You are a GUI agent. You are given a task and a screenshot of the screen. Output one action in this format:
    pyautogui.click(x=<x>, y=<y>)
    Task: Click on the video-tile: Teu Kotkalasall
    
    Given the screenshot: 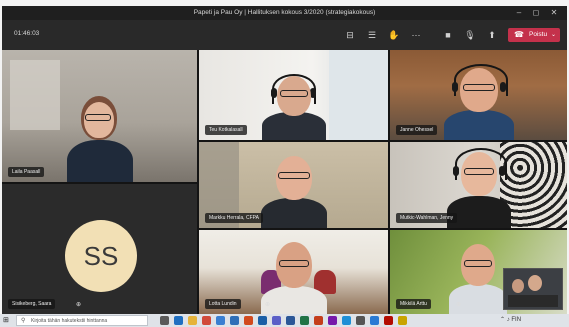 What is the action you would take?
    pyautogui.click(x=293, y=95)
    